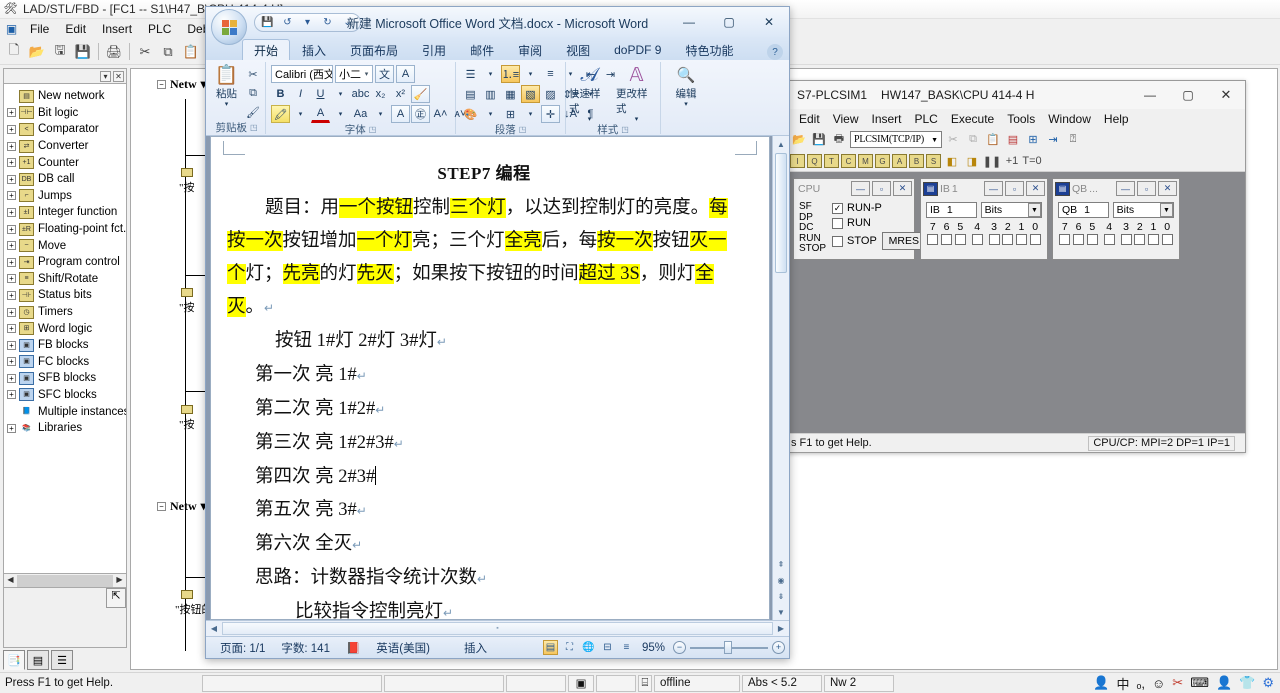 This screenshot has width=1280, height=693. What do you see at coordinates (253, 93) in the screenshot?
I see `copy-icon: ⧉` at bounding box center [253, 93].